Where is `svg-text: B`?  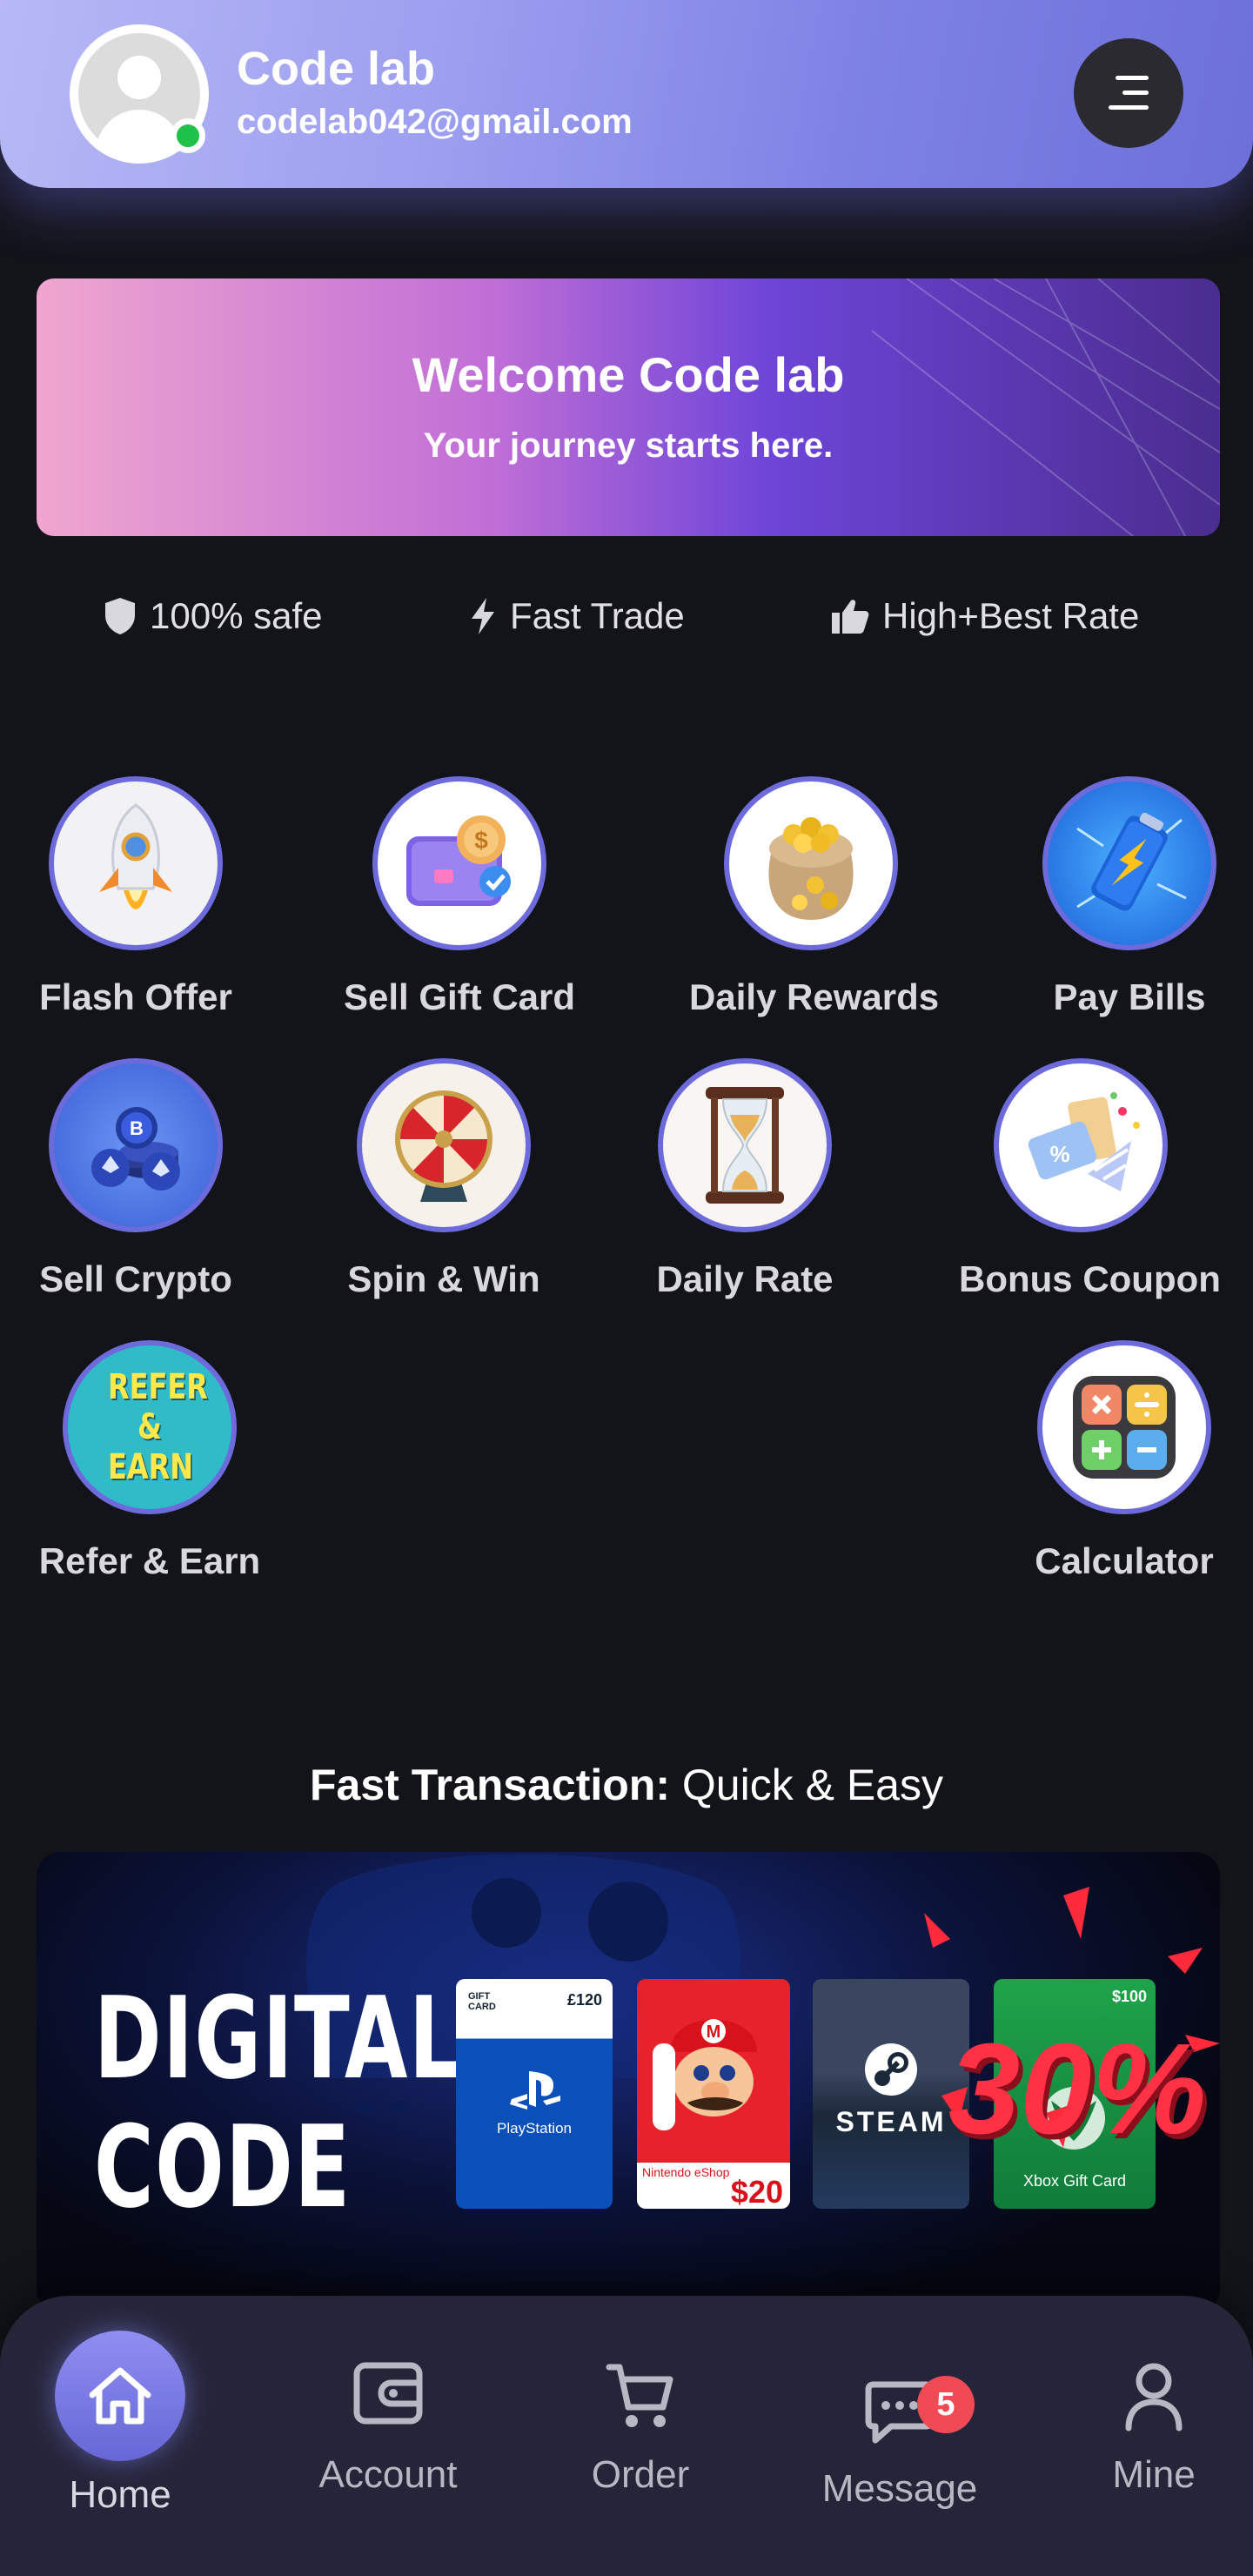
svg-text: B is located at coordinates (137, 1128).